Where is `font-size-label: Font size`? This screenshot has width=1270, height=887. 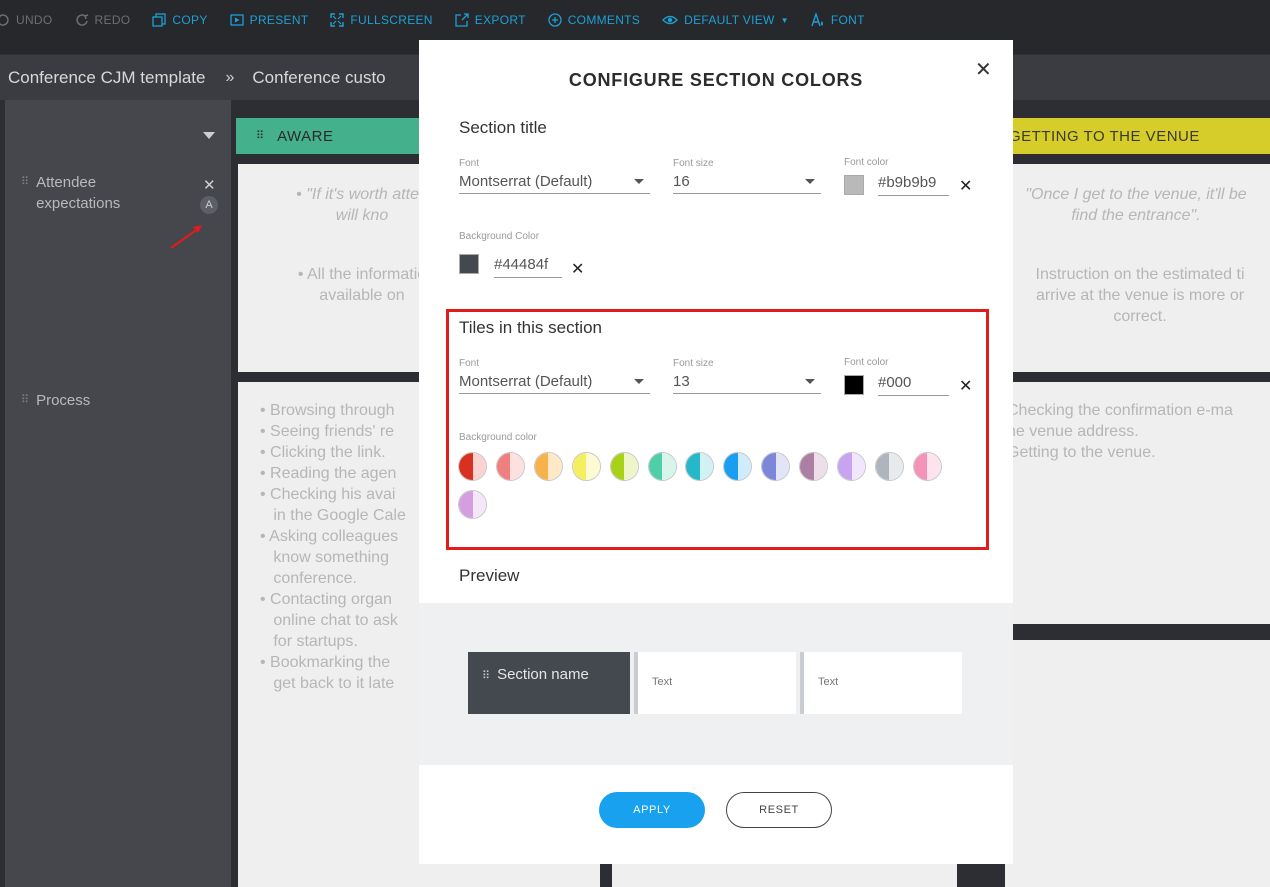 font-size-label: Font size is located at coordinates (693, 363).